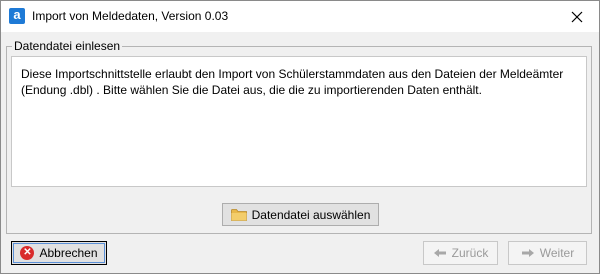  I want to click on select-file-label: Datendatei auswählen, so click(311, 214).